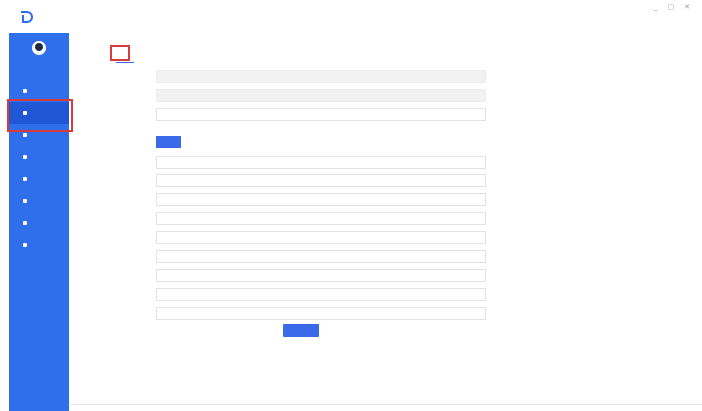 Image resolution: width=702 pixels, height=411 pixels. I want to click on divider, so click(386, 404).